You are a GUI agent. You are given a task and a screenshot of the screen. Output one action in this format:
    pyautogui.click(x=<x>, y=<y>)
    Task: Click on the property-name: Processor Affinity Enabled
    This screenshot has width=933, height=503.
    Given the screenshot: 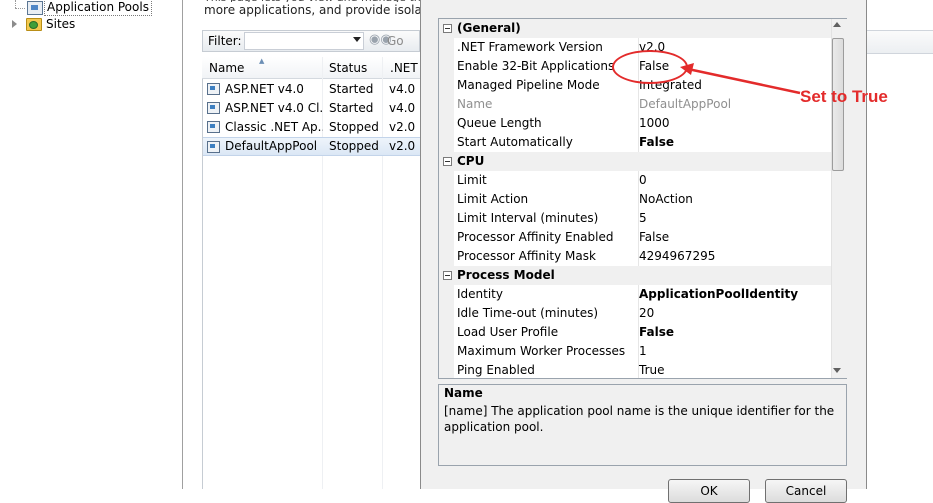 What is the action you would take?
    pyautogui.click(x=535, y=237)
    